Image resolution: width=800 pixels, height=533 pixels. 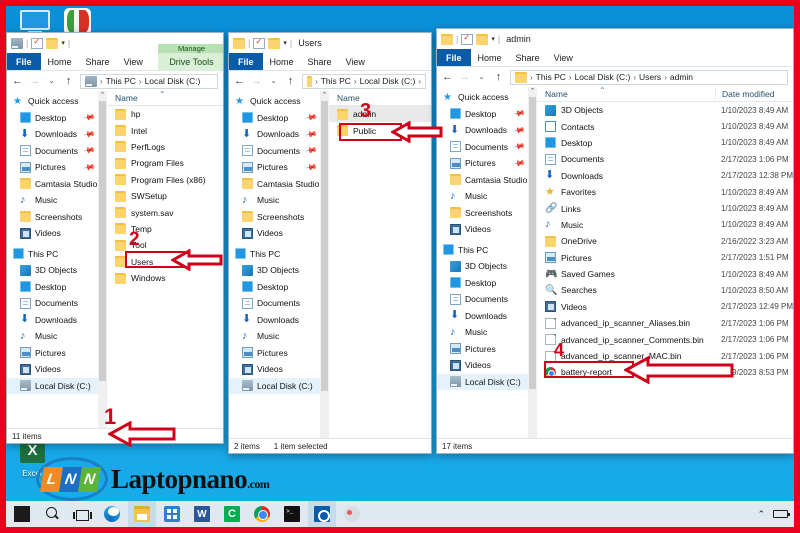 What do you see at coordinates (232, 514) in the screenshot?
I see `taskbar-camtasia` at bounding box center [232, 514].